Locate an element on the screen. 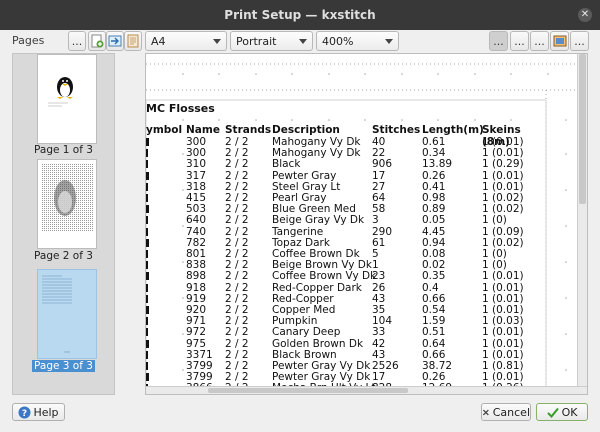  help-icon: ? is located at coordinates (24, 412).